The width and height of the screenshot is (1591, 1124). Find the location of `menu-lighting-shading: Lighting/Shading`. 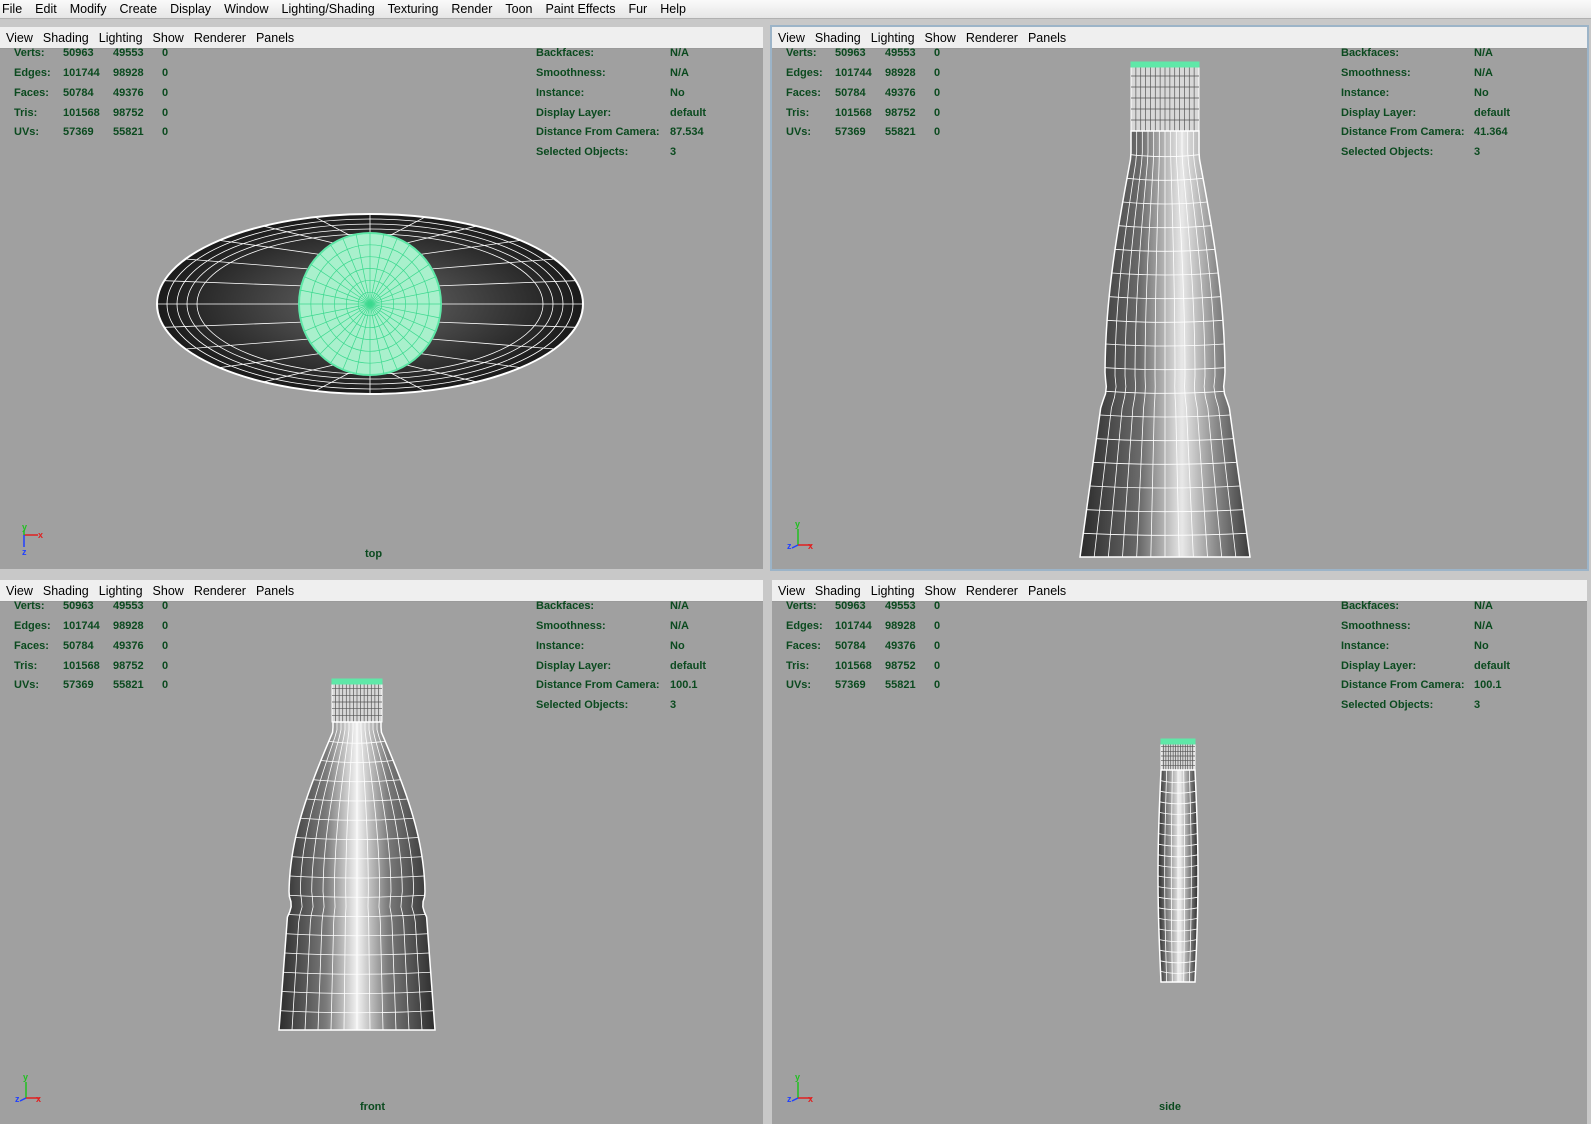

menu-lighting-shading: Lighting/Shading is located at coordinates (329, 9).